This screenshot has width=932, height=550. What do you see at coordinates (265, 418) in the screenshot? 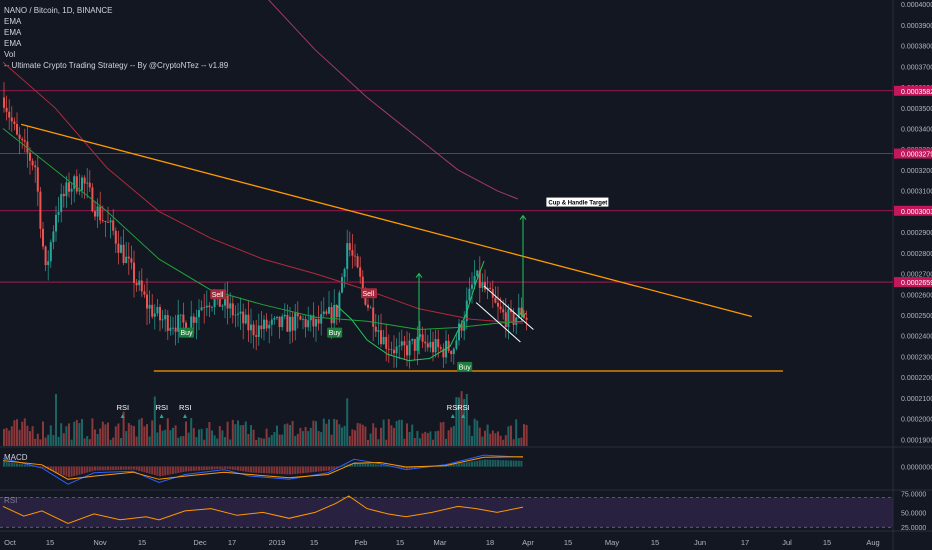
I see `volume-group` at bounding box center [265, 418].